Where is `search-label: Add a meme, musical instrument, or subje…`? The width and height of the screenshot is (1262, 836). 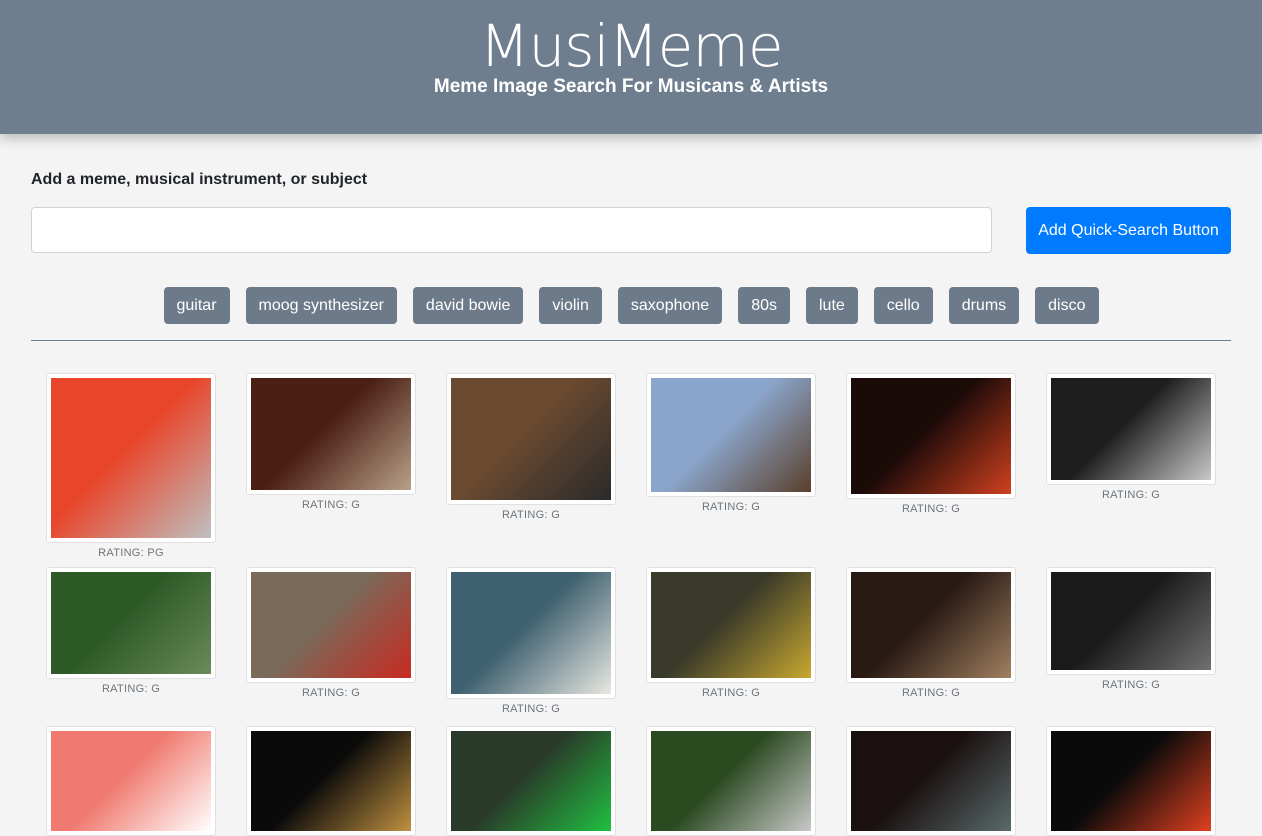
search-label: Add a meme, musical instrument, or subje… is located at coordinates (199, 179).